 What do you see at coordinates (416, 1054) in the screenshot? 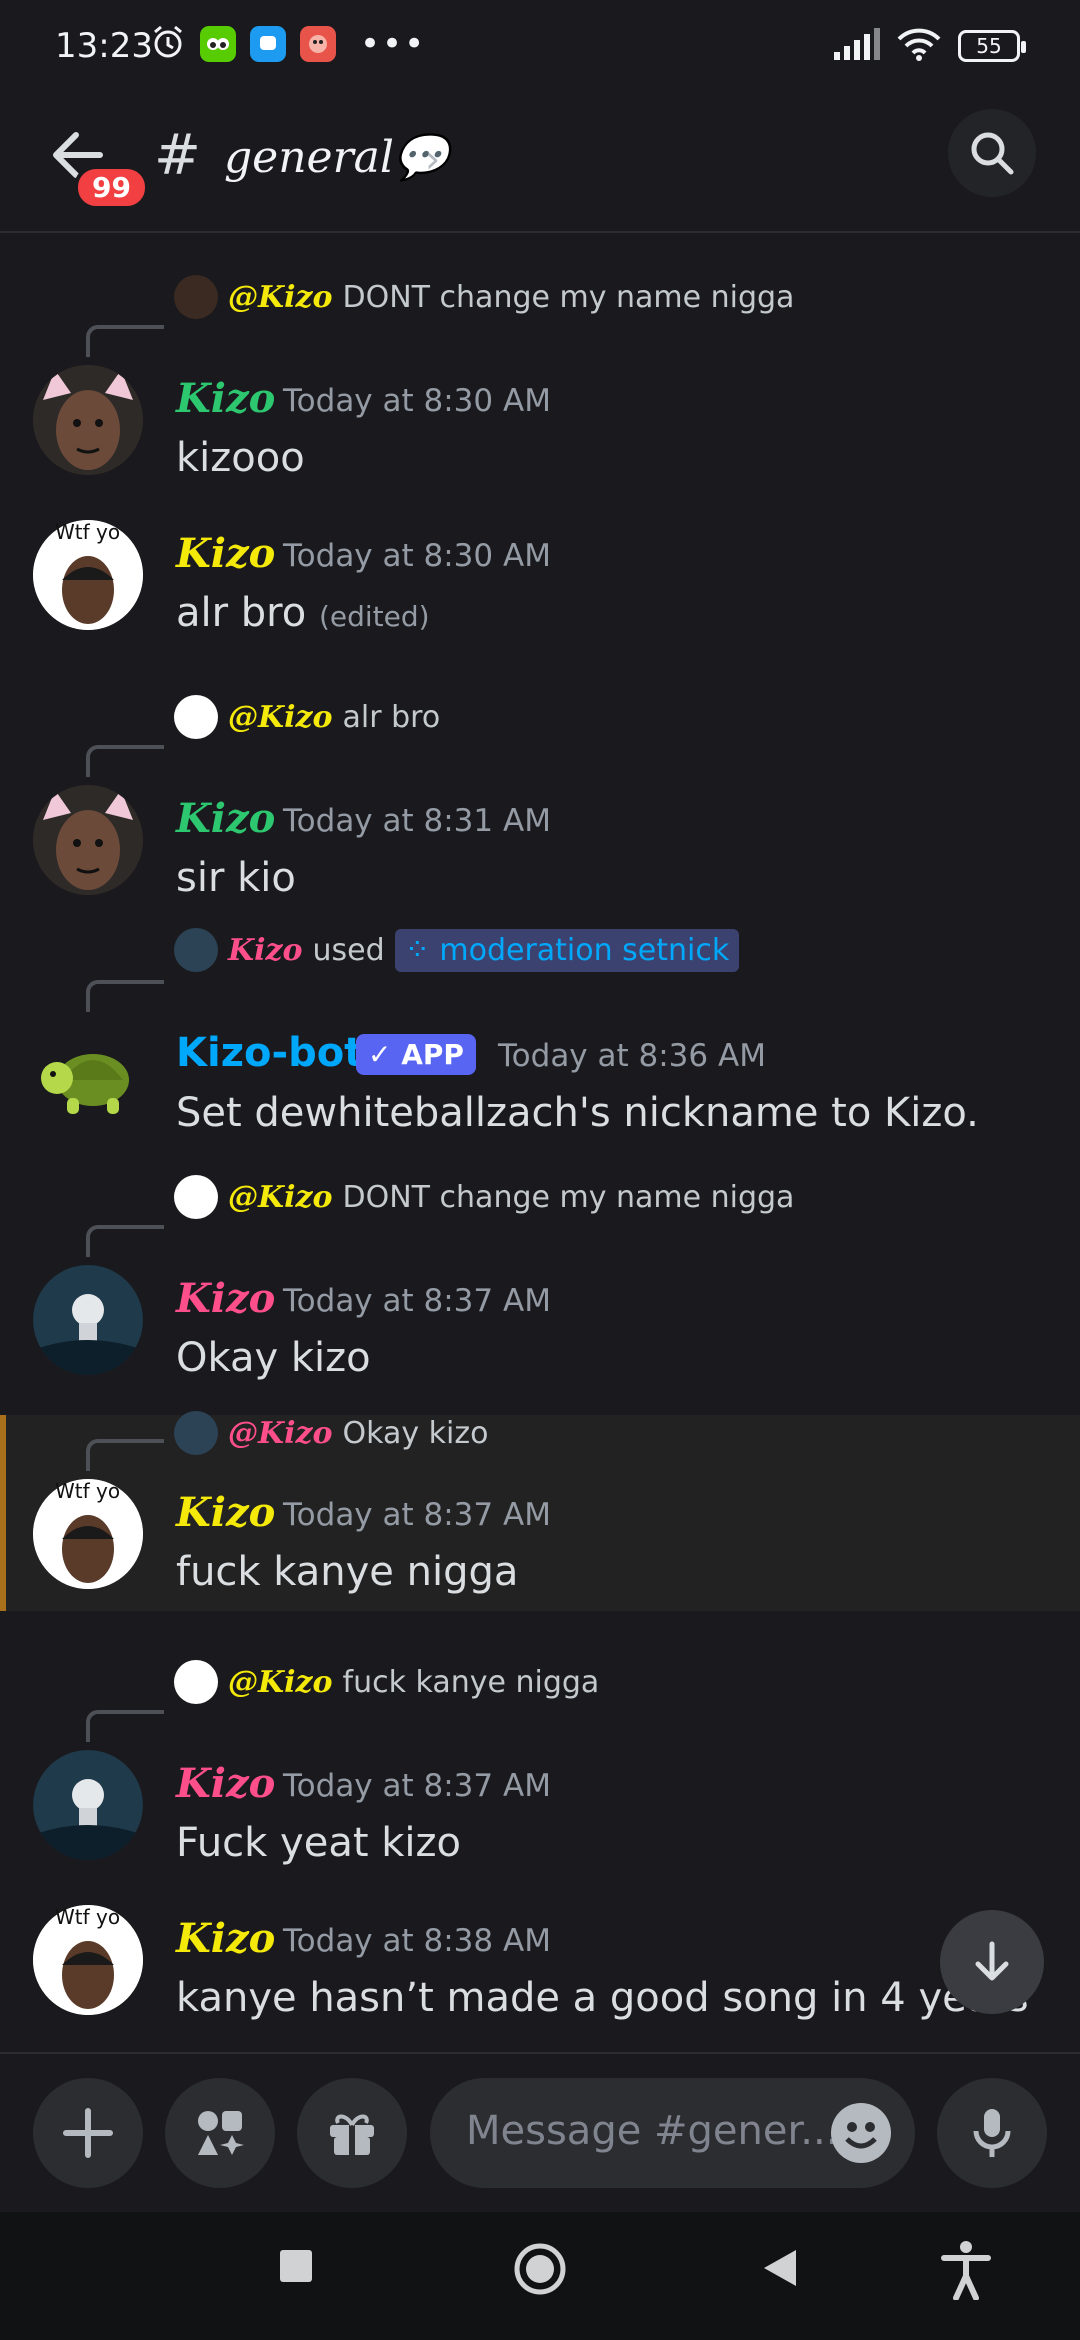
I see `app-tag: ✓ APP` at bounding box center [416, 1054].